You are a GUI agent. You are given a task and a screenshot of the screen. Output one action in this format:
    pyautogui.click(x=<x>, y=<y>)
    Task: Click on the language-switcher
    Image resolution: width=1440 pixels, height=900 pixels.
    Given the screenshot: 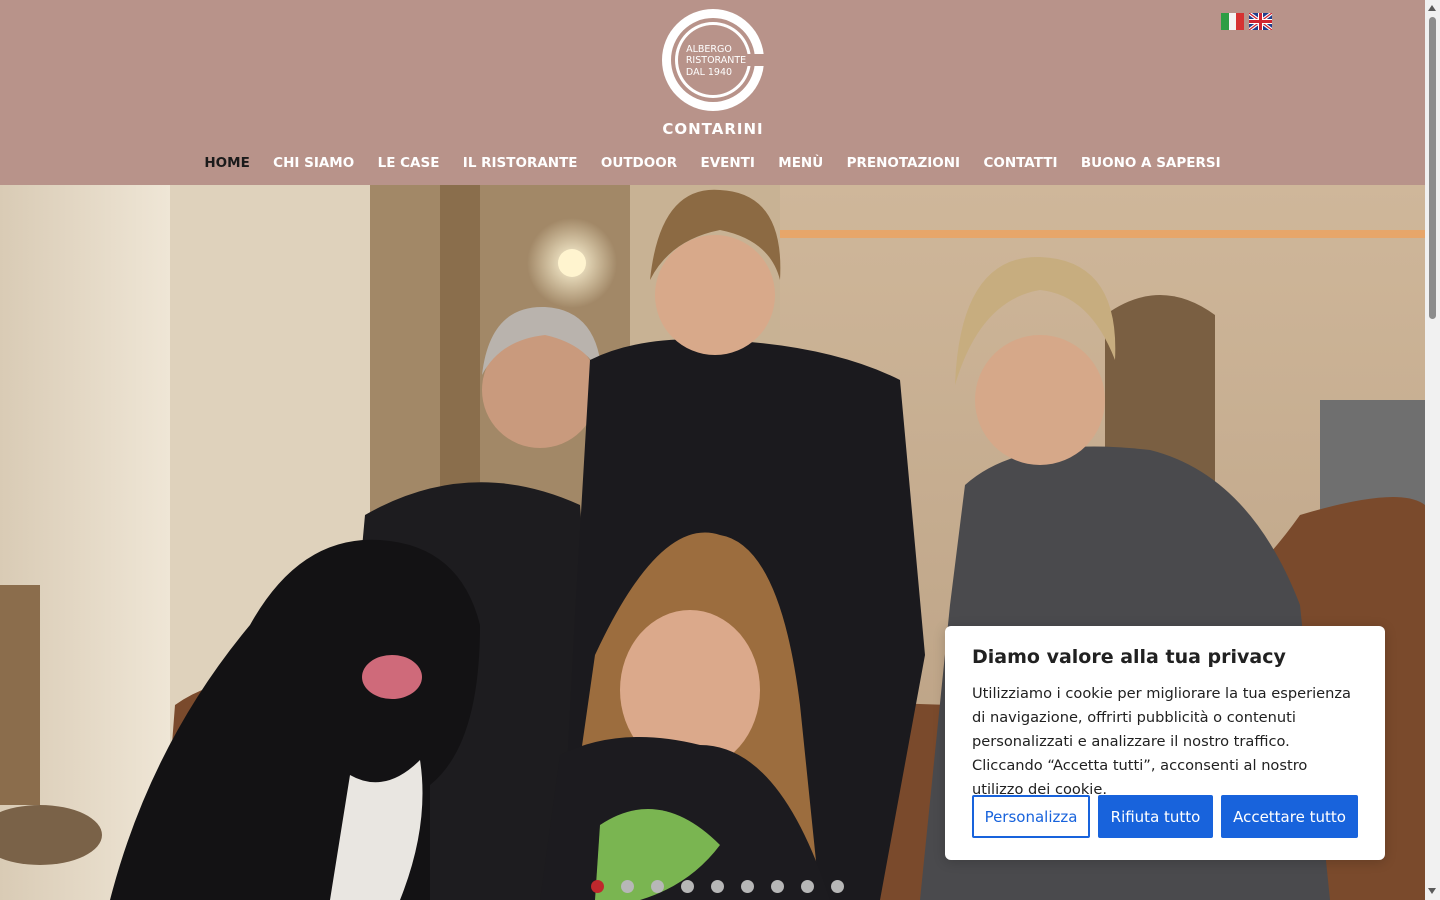 What is the action you would take?
    pyautogui.click(x=1246, y=21)
    